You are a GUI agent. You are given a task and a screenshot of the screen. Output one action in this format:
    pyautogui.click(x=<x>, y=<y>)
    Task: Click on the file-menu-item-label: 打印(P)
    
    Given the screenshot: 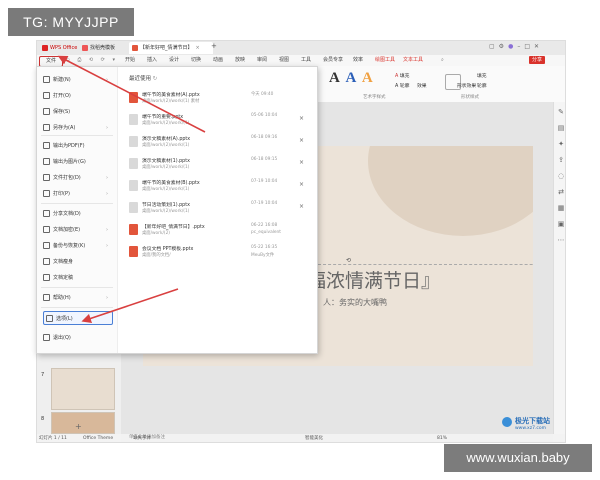 What is the action you would take?
    pyautogui.click(x=61, y=194)
    